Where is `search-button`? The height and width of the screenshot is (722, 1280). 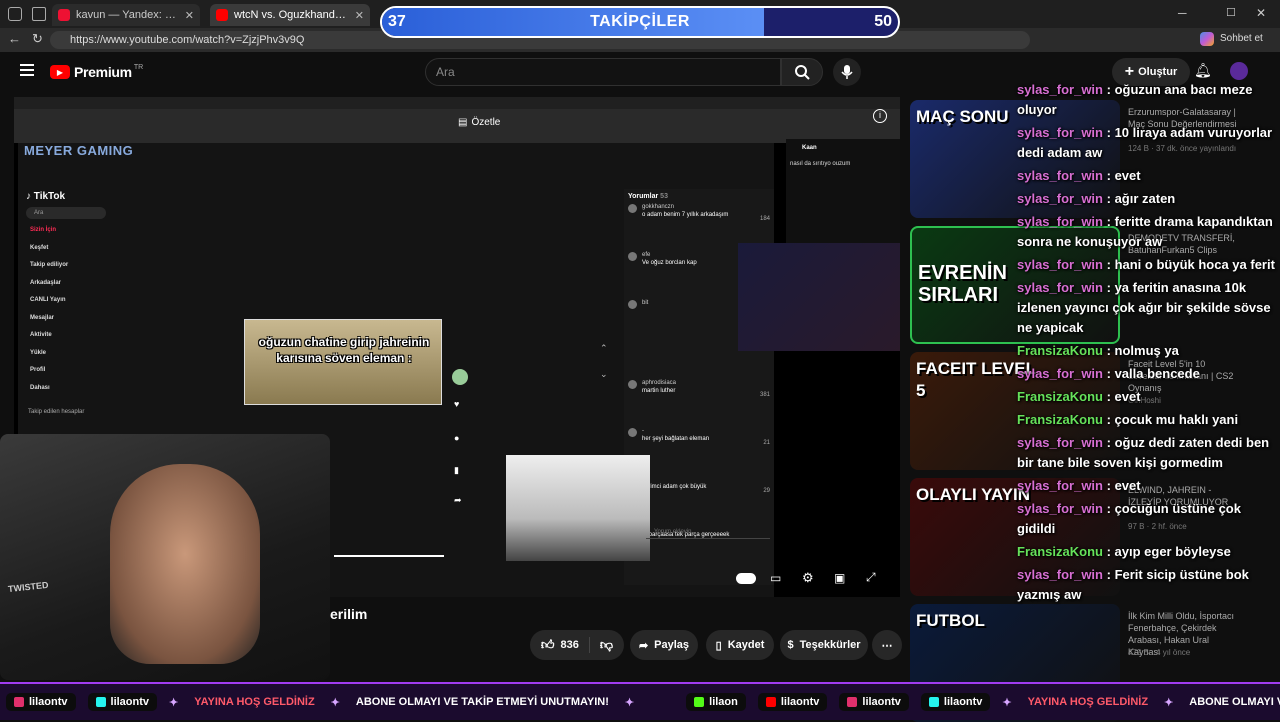 search-button is located at coordinates (802, 72).